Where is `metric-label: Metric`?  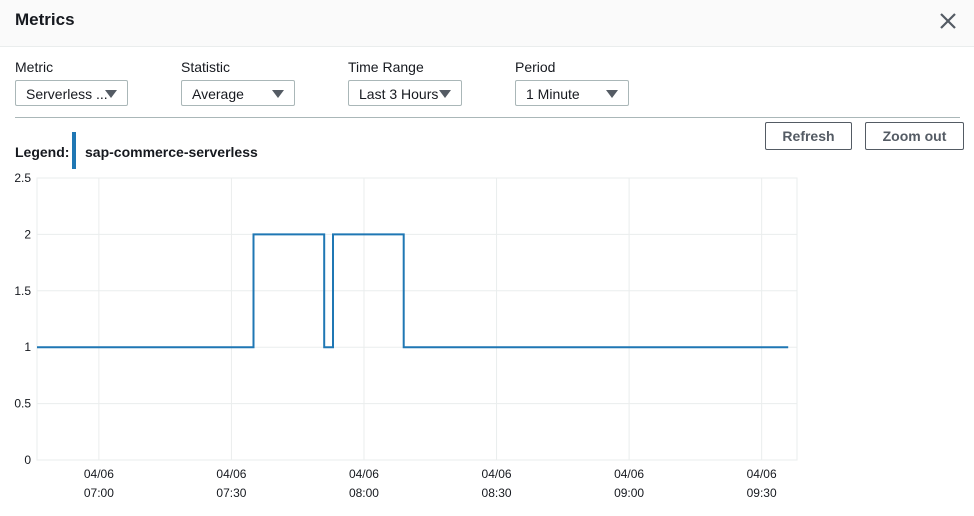 metric-label: Metric is located at coordinates (34, 67).